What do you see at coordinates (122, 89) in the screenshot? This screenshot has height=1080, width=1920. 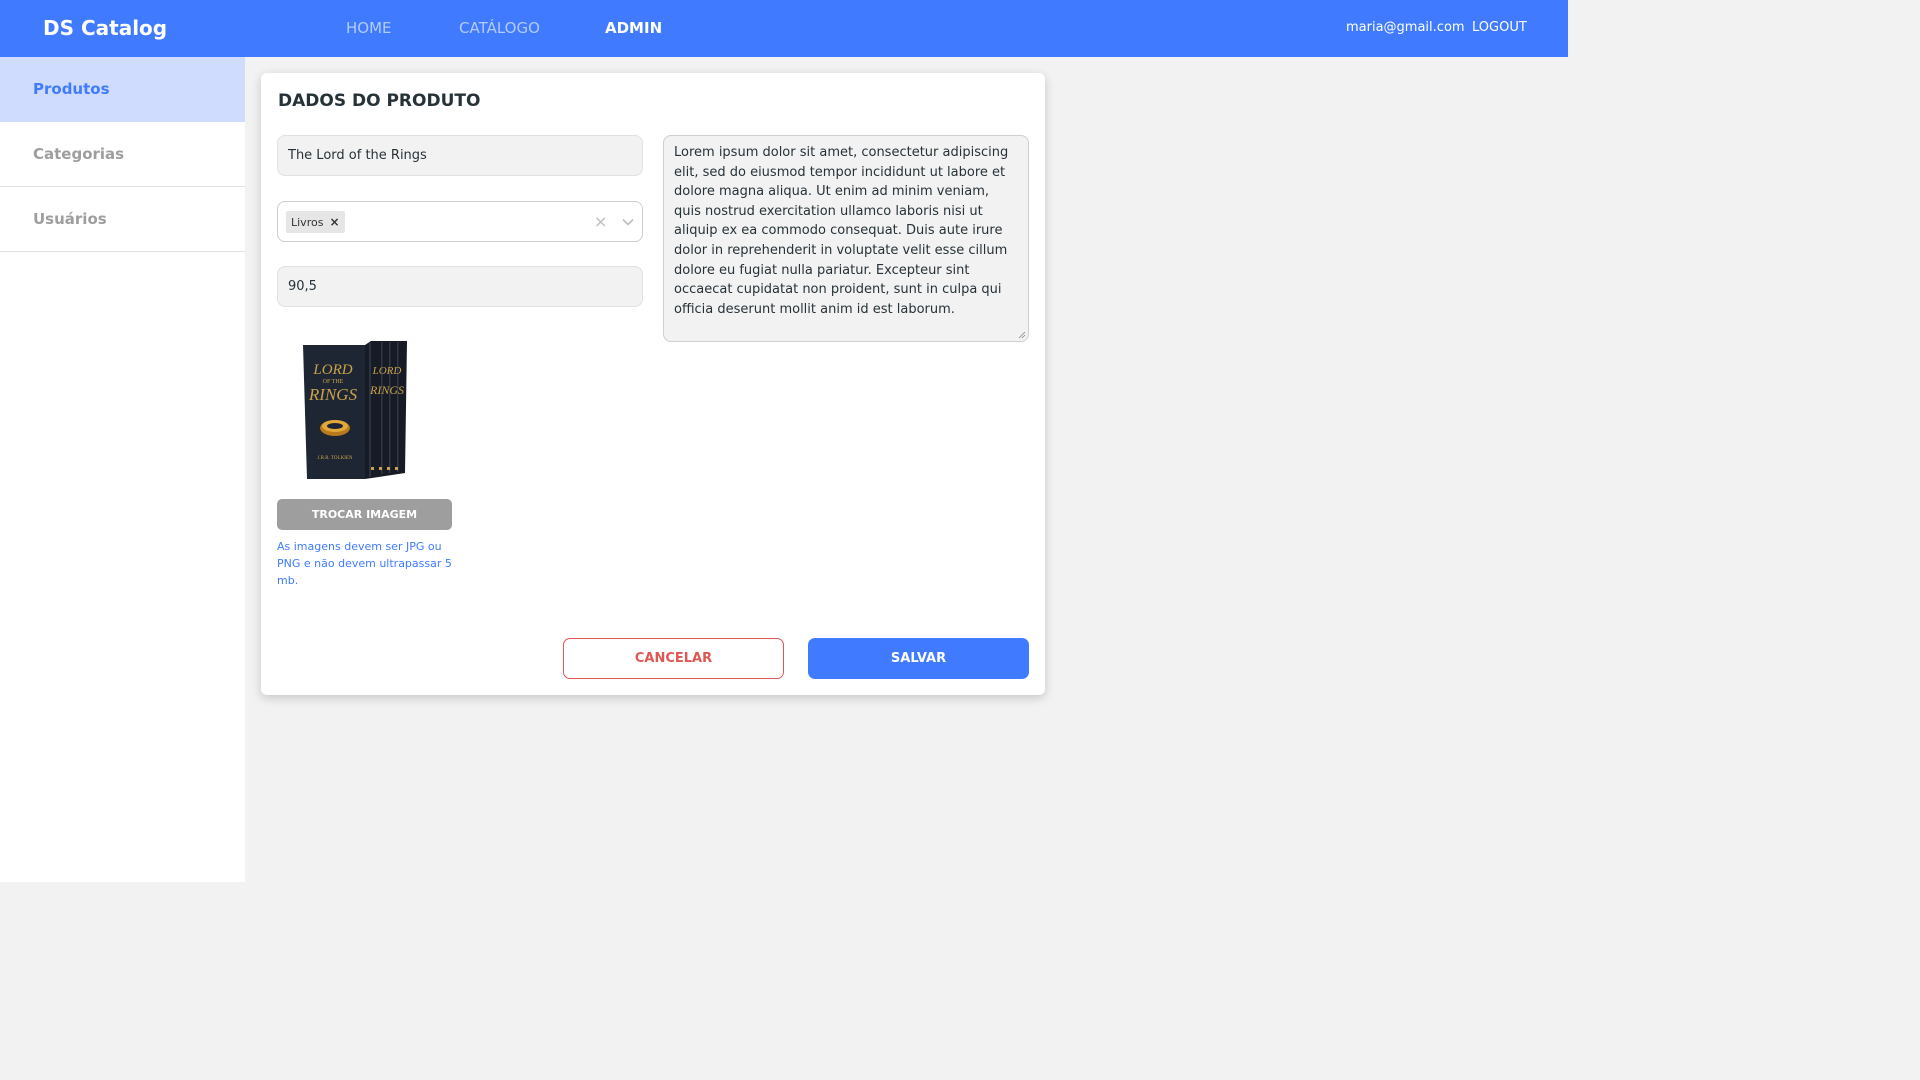 I see `sidebar-item-produtos: Produtos` at bounding box center [122, 89].